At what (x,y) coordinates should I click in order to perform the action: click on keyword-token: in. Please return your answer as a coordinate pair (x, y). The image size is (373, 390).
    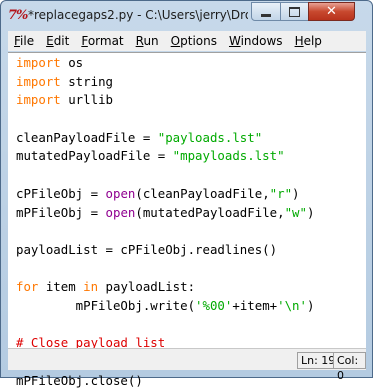
    Looking at the image, I should click on (91, 287).